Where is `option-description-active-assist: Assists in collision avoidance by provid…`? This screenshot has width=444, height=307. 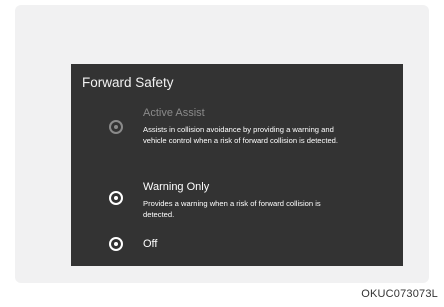
option-description-active-assist: Assists in collision avoidance by provid… is located at coordinates (240, 135).